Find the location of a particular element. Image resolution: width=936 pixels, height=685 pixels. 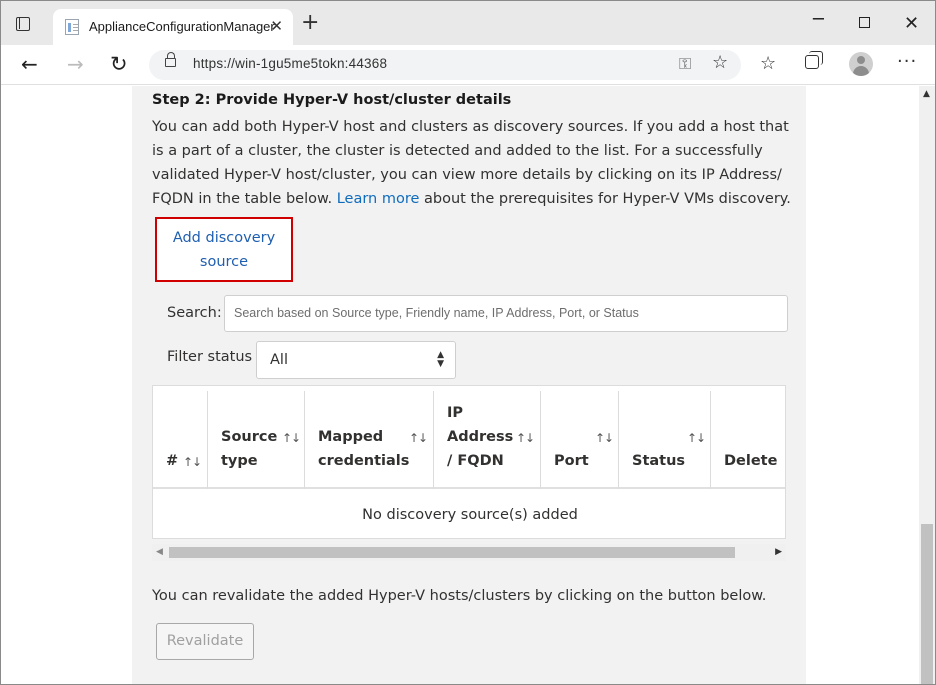

window-close-icon: ✕ is located at coordinates (911, 23).